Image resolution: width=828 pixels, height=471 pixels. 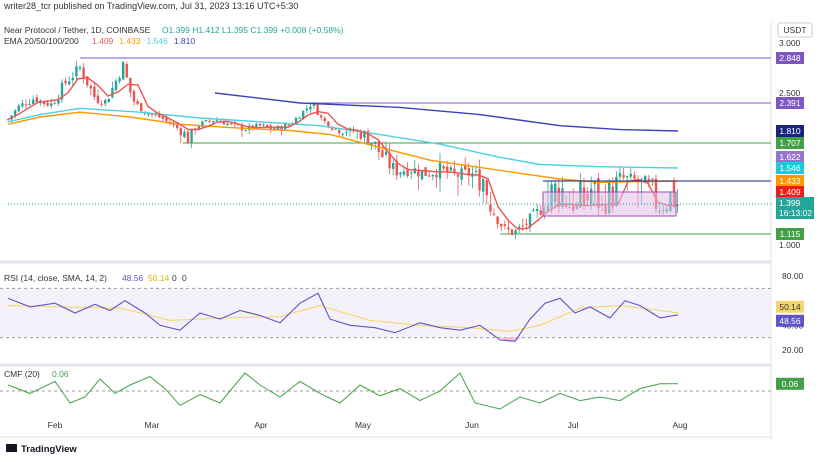 What do you see at coordinates (795, 208) in the screenshot?
I see `last-price-badge: 1.39916:13:02` at bounding box center [795, 208].